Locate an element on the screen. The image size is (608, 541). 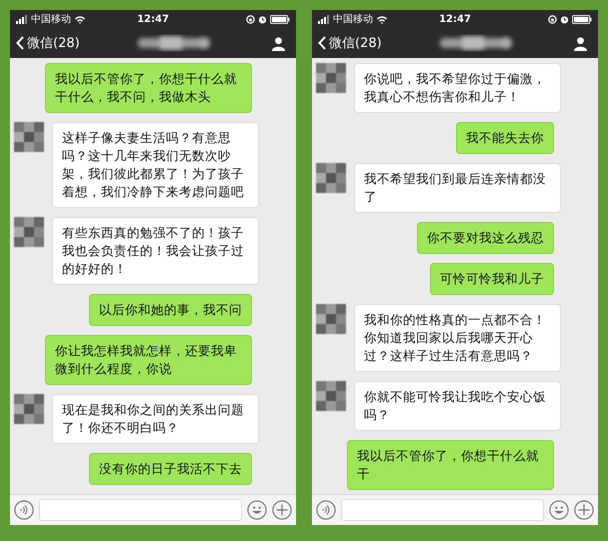
message-bubble: 你说吧，我不希望你过于偏激，我真心不想伤害你和儿子！ is located at coordinates (457, 88).